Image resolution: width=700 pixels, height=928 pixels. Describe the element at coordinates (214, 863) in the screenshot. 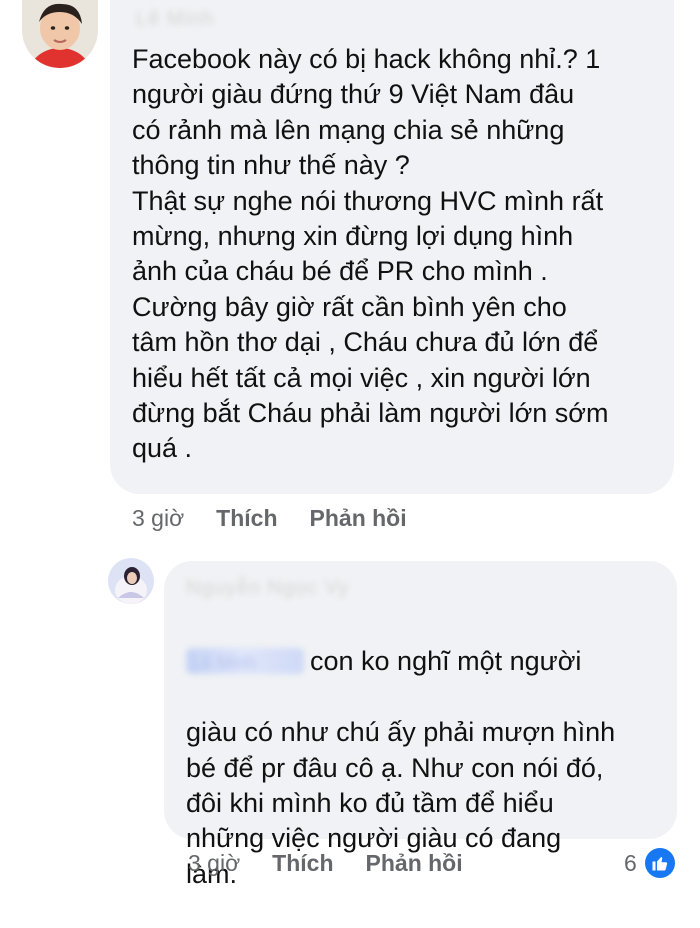

I see `reply-timestamp: 3 giờ` at that location.